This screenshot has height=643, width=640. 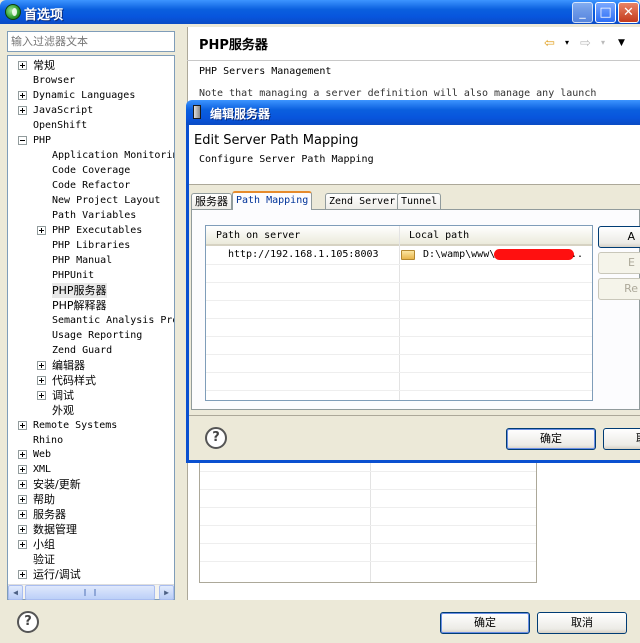 What do you see at coordinates (91, 290) in the screenshot?
I see `tree-item: PHP服务器` at bounding box center [91, 290].